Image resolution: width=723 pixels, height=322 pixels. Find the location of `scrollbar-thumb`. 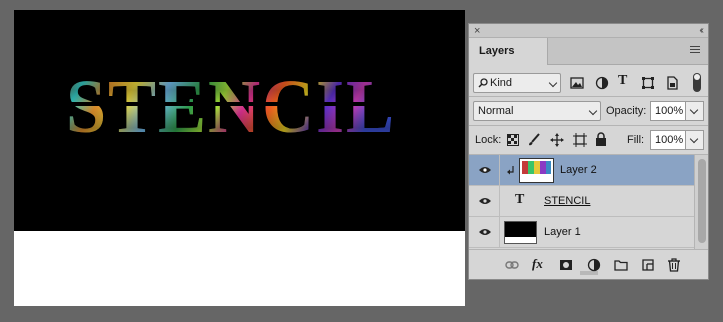

scrollbar-thumb is located at coordinates (702, 201).